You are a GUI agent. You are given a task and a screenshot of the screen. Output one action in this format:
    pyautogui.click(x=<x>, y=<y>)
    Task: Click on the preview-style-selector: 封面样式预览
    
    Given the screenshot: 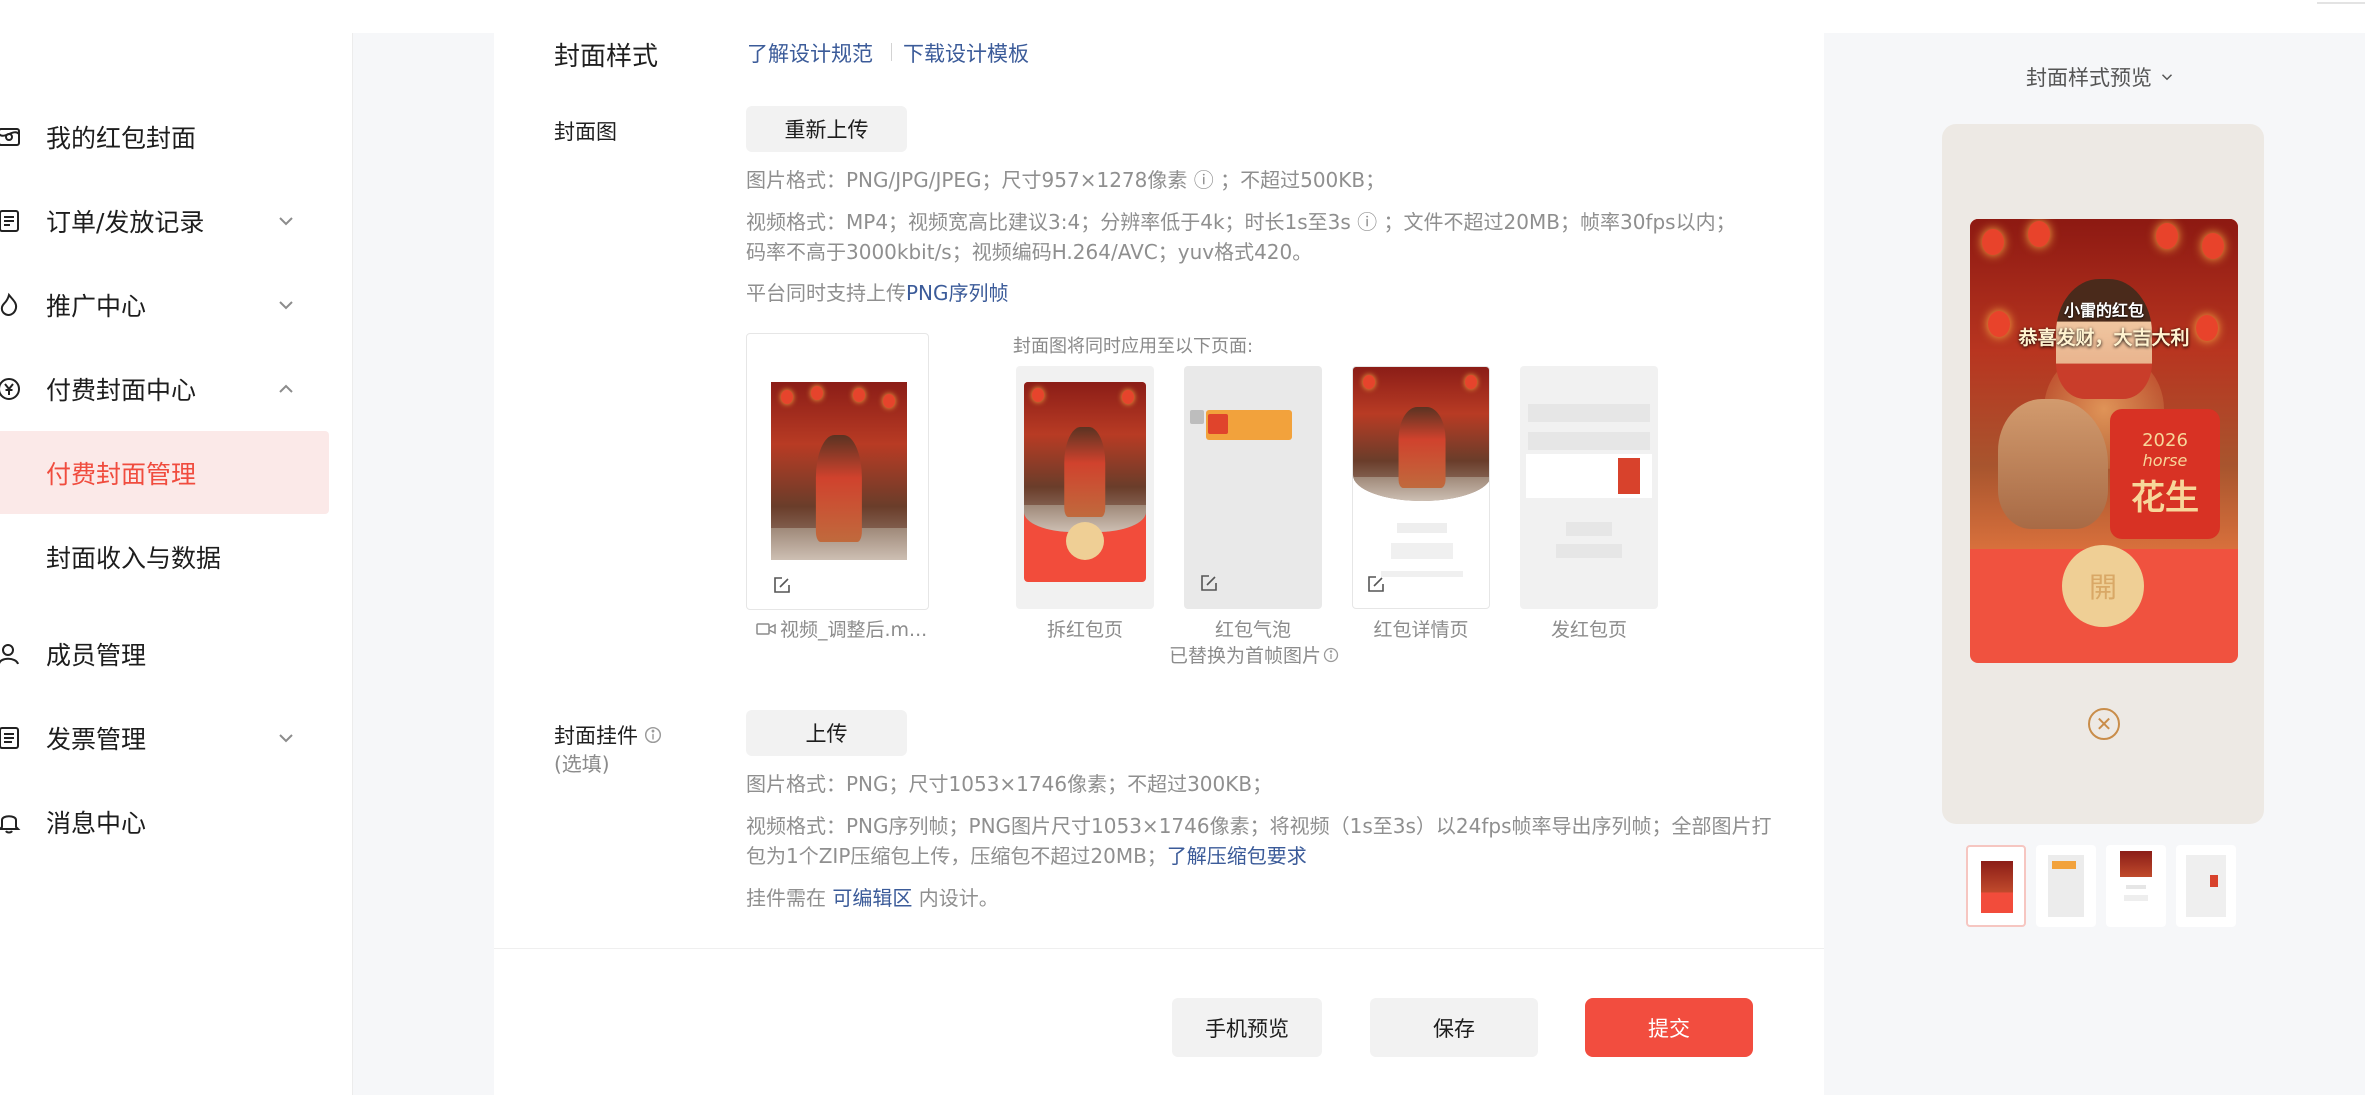 What is the action you would take?
    pyautogui.click(x=2101, y=77)
    